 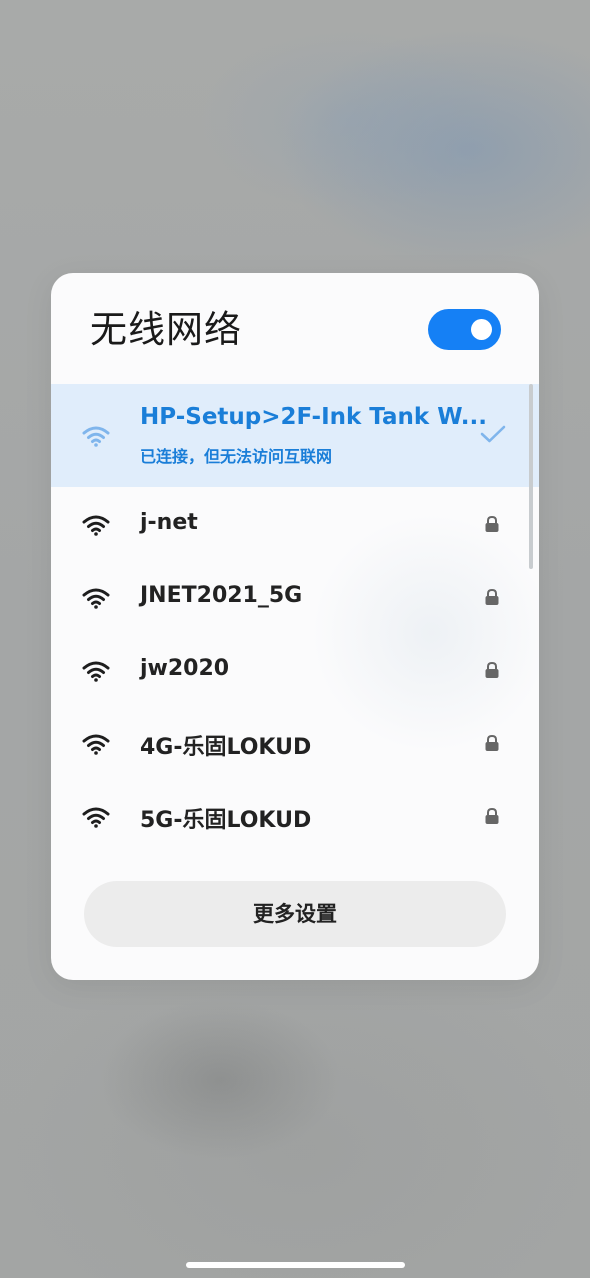 What do you see at coordinates (531, 476) in the screenshot?
I see `list-scrollbar` at bounding box center [531, 476].